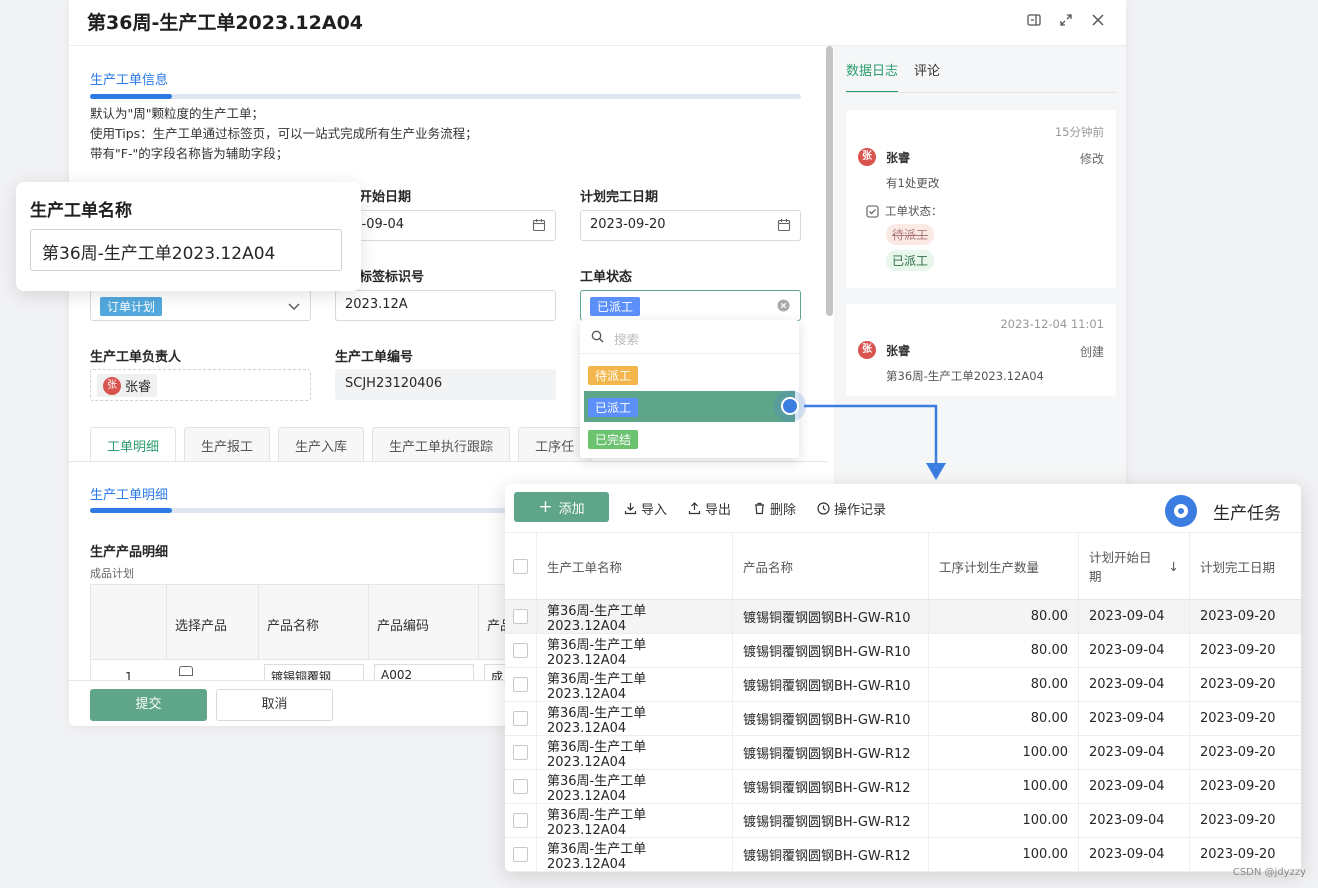  I want to click on log-action: 创建, so click(1091, 352).